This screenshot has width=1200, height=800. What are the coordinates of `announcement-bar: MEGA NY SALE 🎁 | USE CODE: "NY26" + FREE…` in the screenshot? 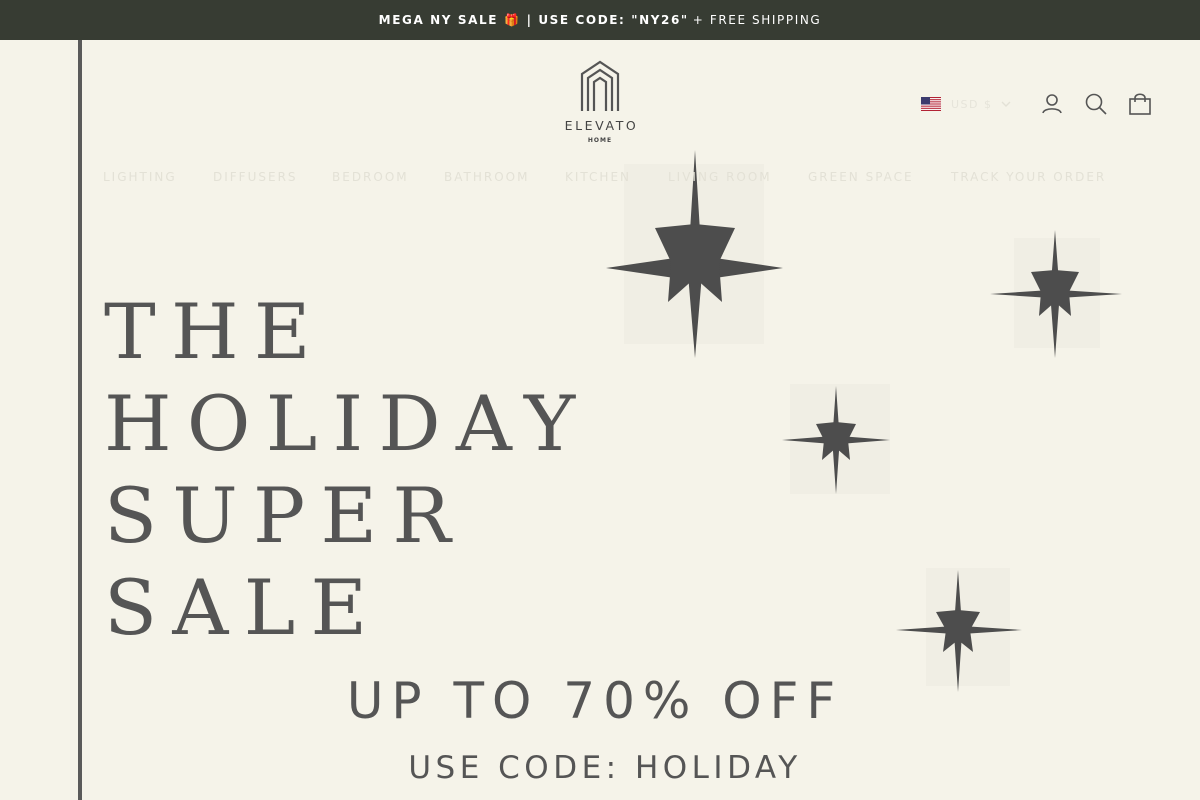 It's located at (600, 20).